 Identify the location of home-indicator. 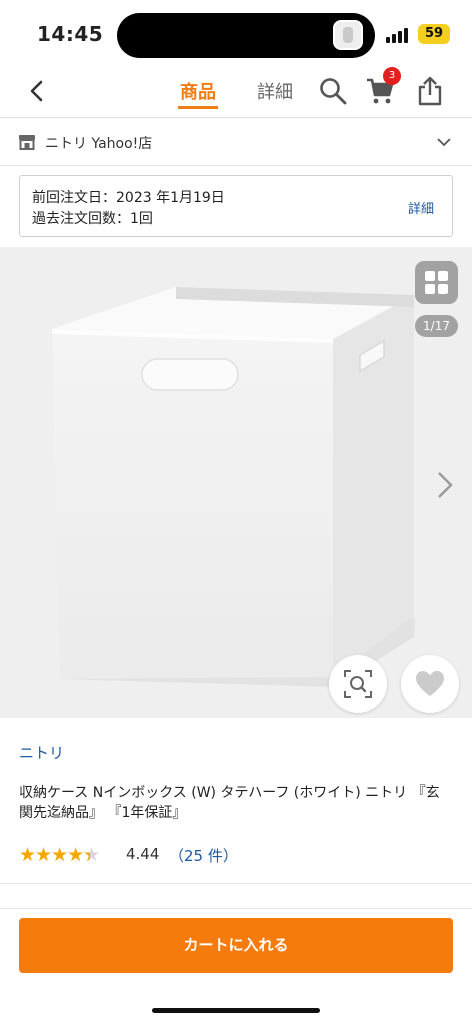
(236, 1010).